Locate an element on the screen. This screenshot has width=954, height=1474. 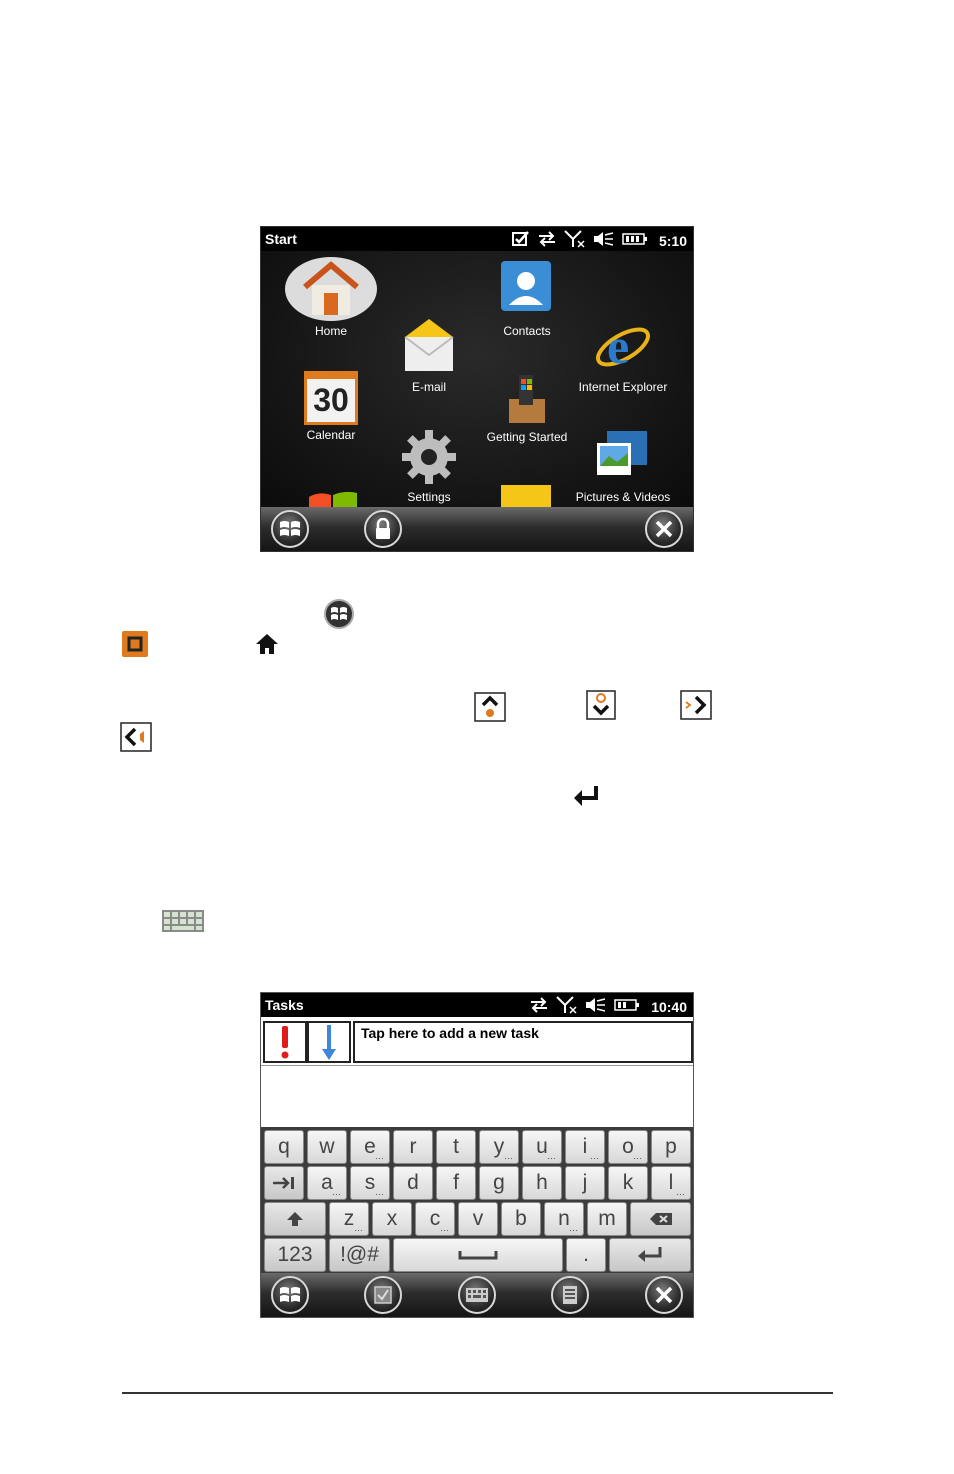
tile-label: Settings is located at coordinates (429, 497).